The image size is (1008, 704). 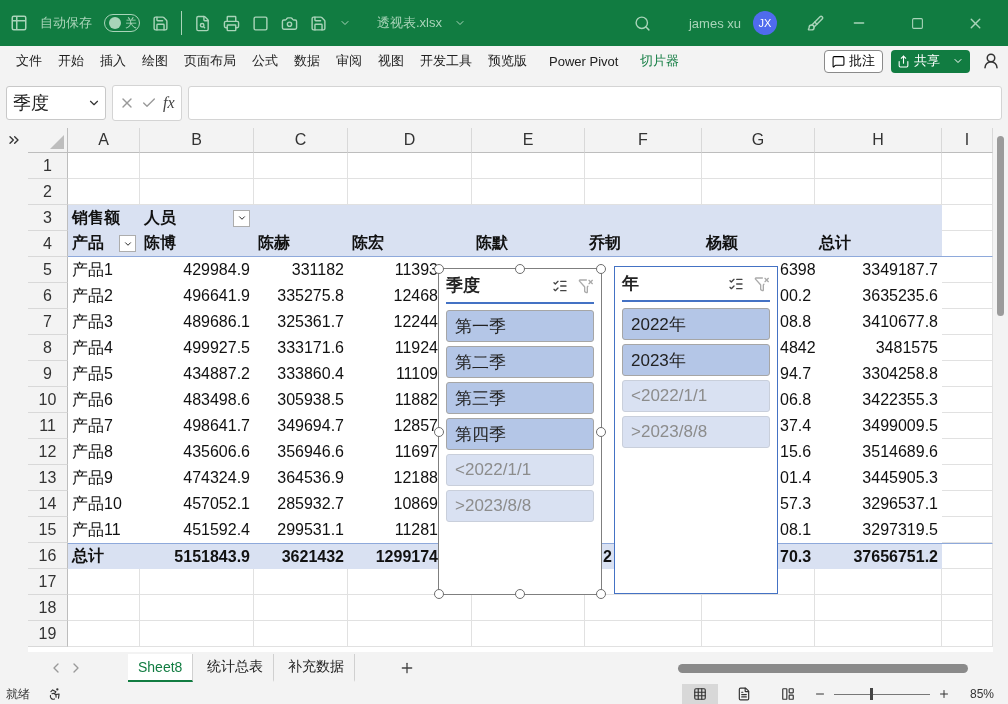 What do you see at coordinates (696, 430) in the screenshot?
I see `slicer-panel: 年 2022年 2023年 <2022/1/1 >2023/8/8` at bounding box center [696, 430].